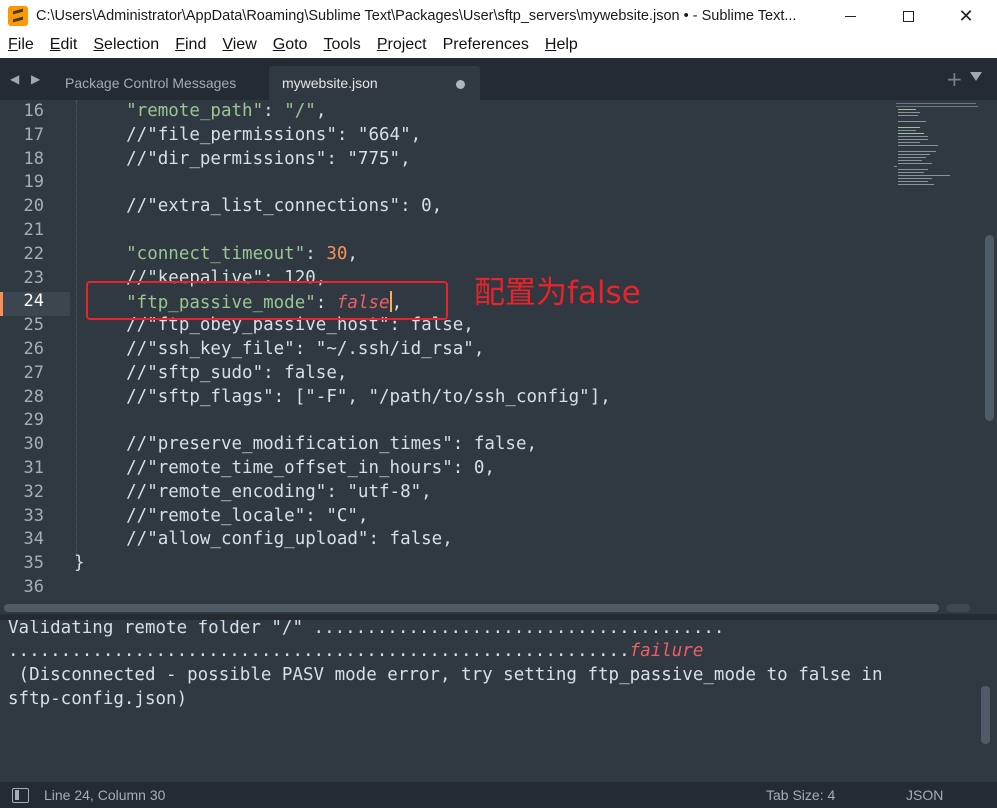 Image resolution: width=997 pixels, height=808 pixels. What do you see at coordinates (310, 444) in the screenshot?
I see `code-line: //"preserve_modification_times": false,` at bounding box center [310, 444].